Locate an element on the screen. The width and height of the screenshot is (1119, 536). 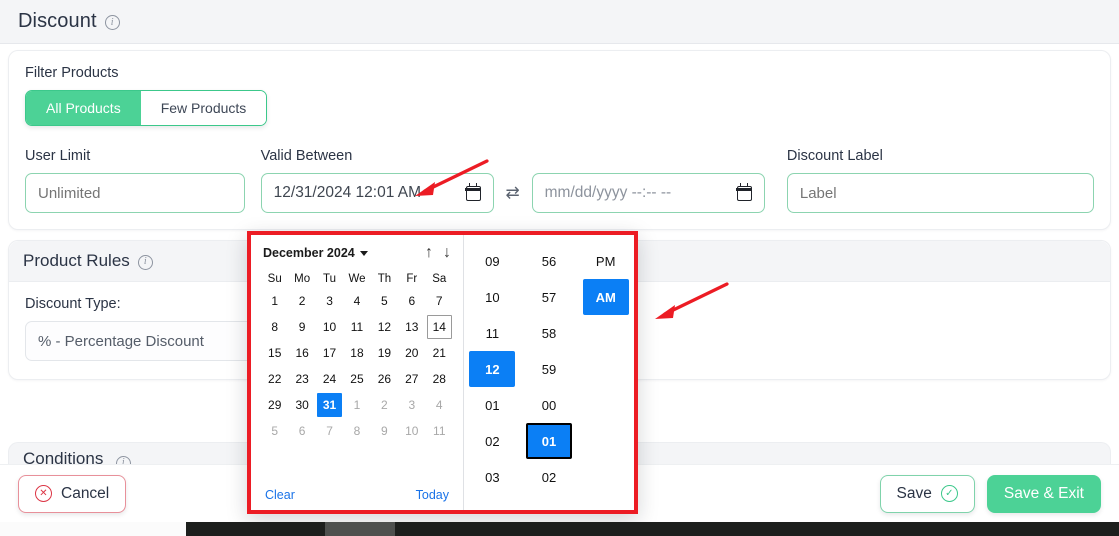
calendar-day-cell: 17 is located at coordinates (329, 353).